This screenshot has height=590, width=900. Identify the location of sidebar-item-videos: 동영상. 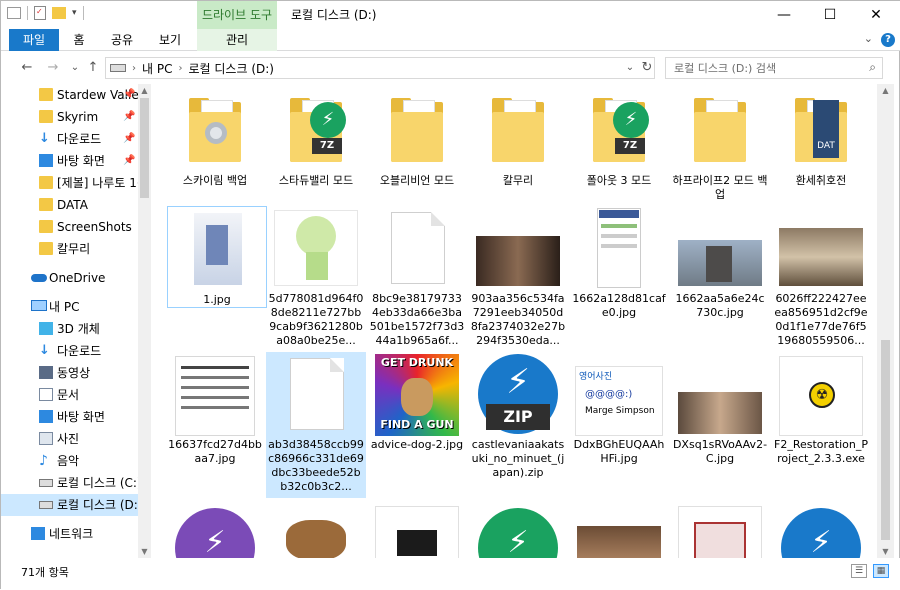
(71, 373).